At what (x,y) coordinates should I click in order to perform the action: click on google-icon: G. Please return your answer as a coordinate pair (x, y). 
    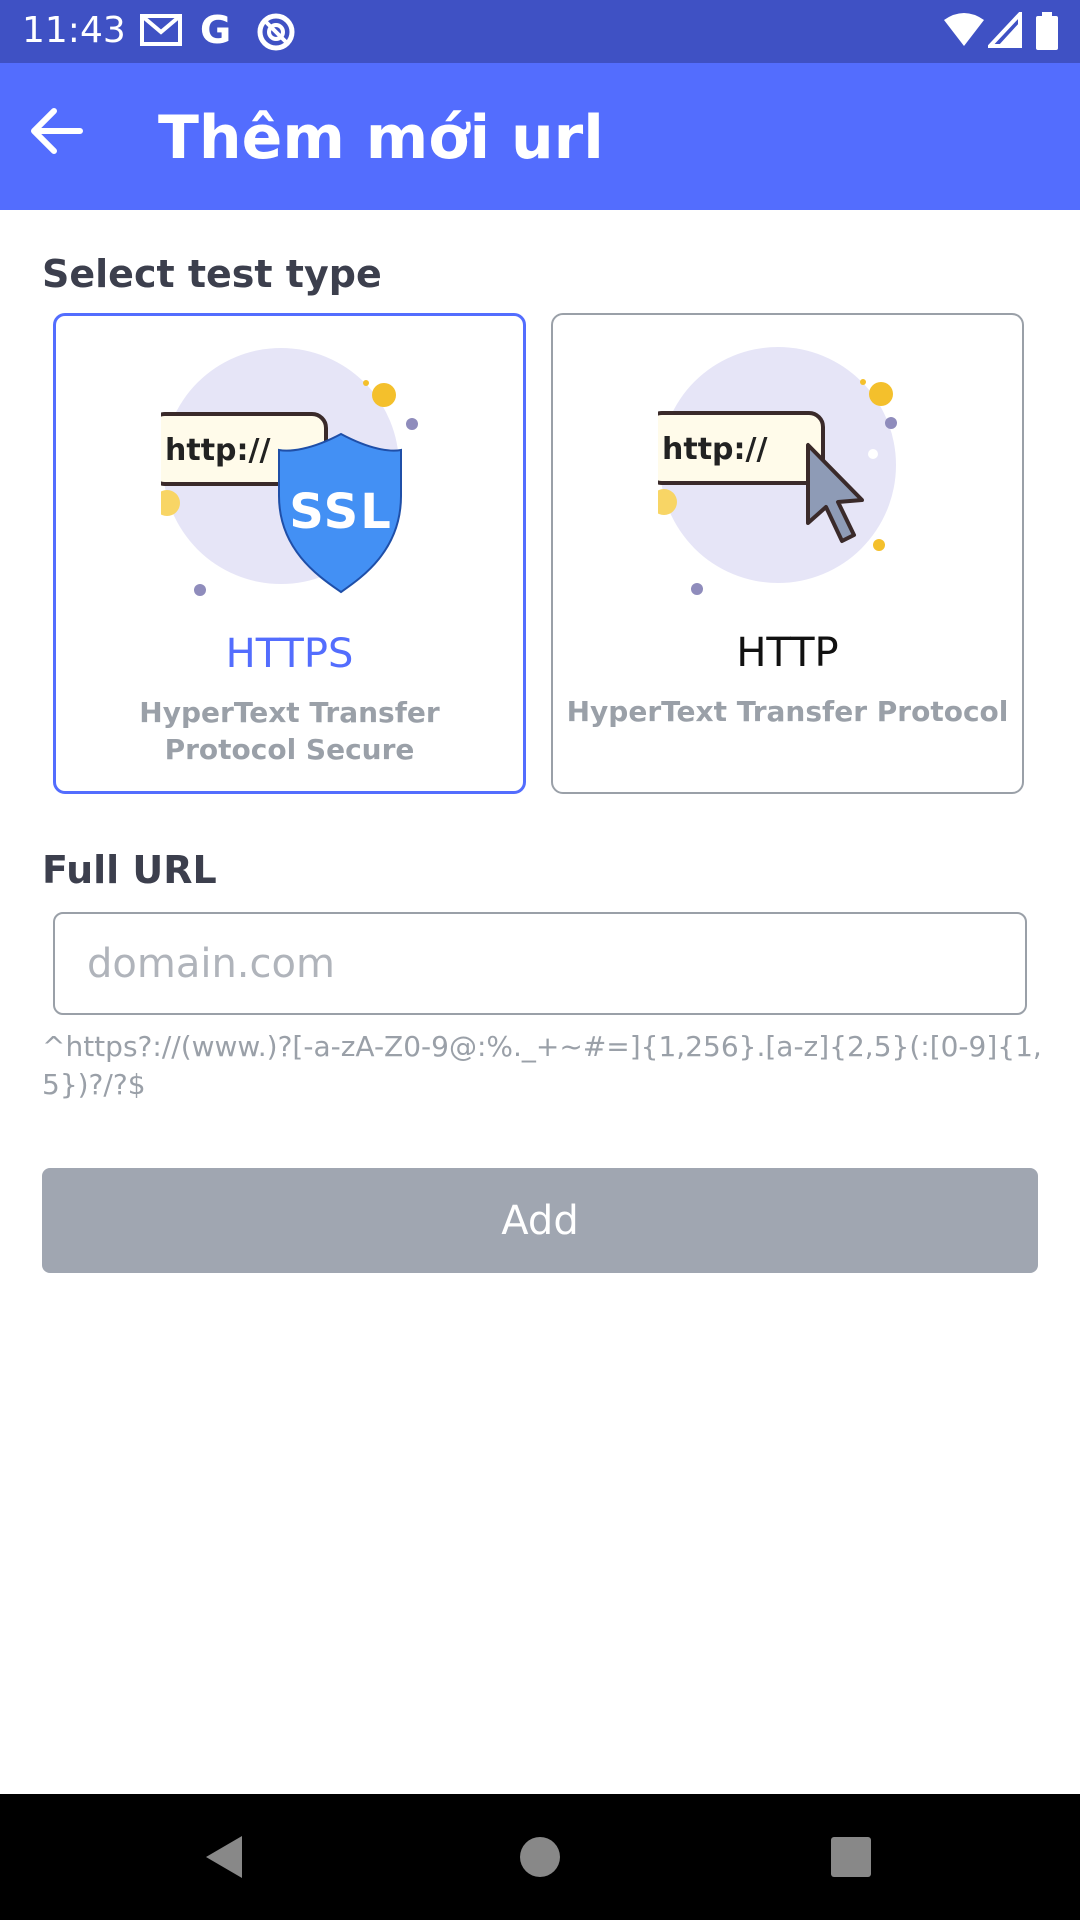
    Looking at the image, I should click on (216, 30).